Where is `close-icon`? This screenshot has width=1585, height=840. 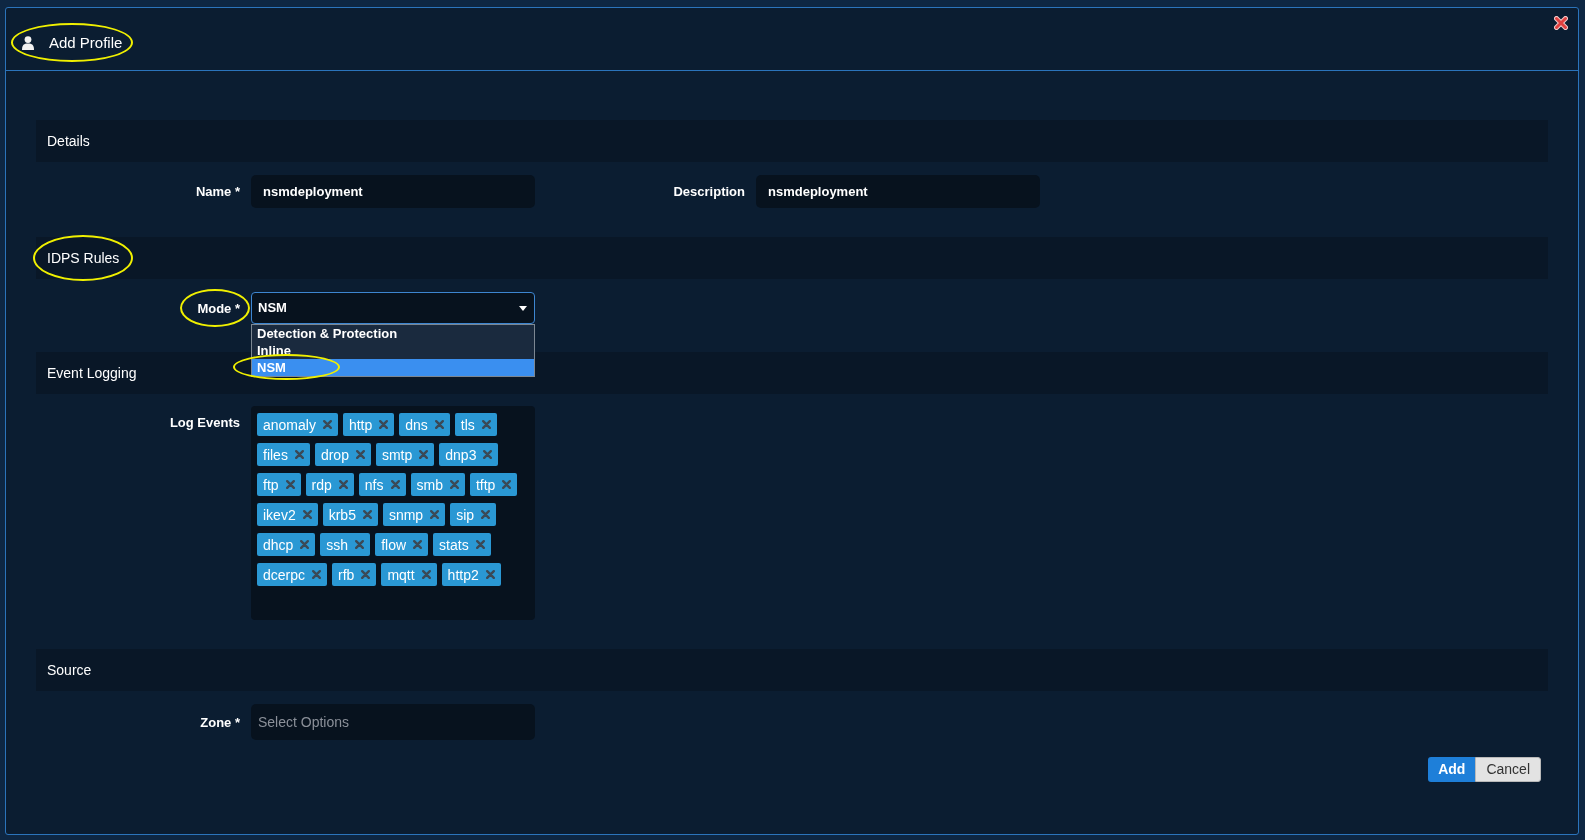
close-icon is located at coordinates (1561, 23).